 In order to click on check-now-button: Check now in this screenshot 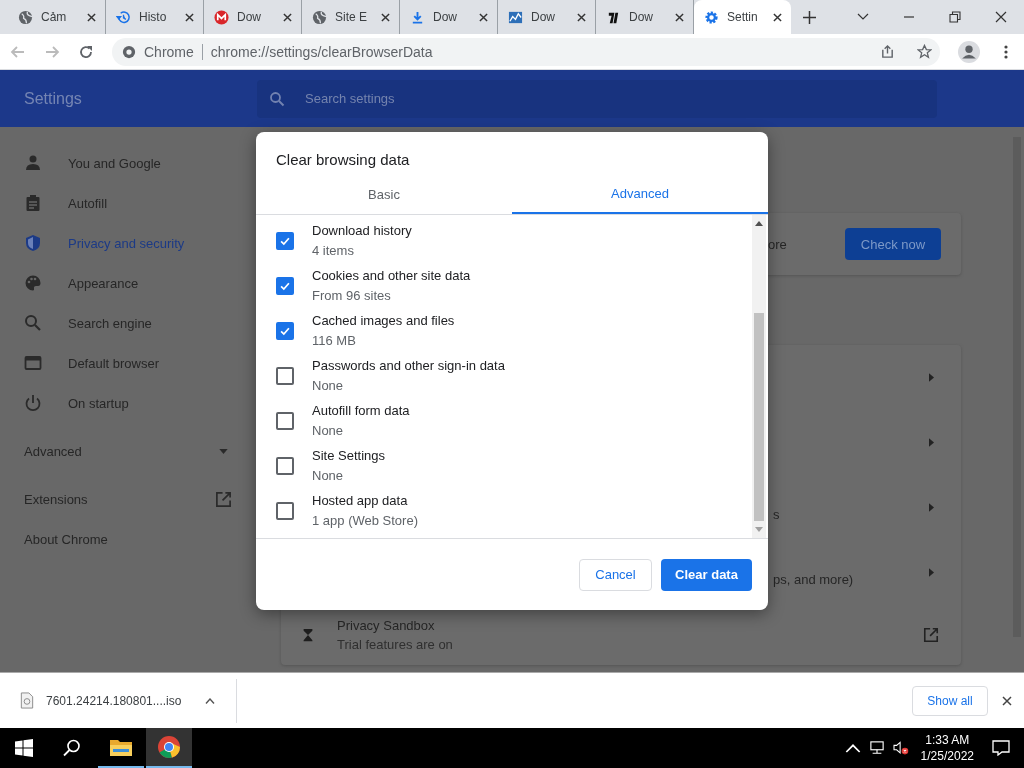, I will do `click(893, 244)`.